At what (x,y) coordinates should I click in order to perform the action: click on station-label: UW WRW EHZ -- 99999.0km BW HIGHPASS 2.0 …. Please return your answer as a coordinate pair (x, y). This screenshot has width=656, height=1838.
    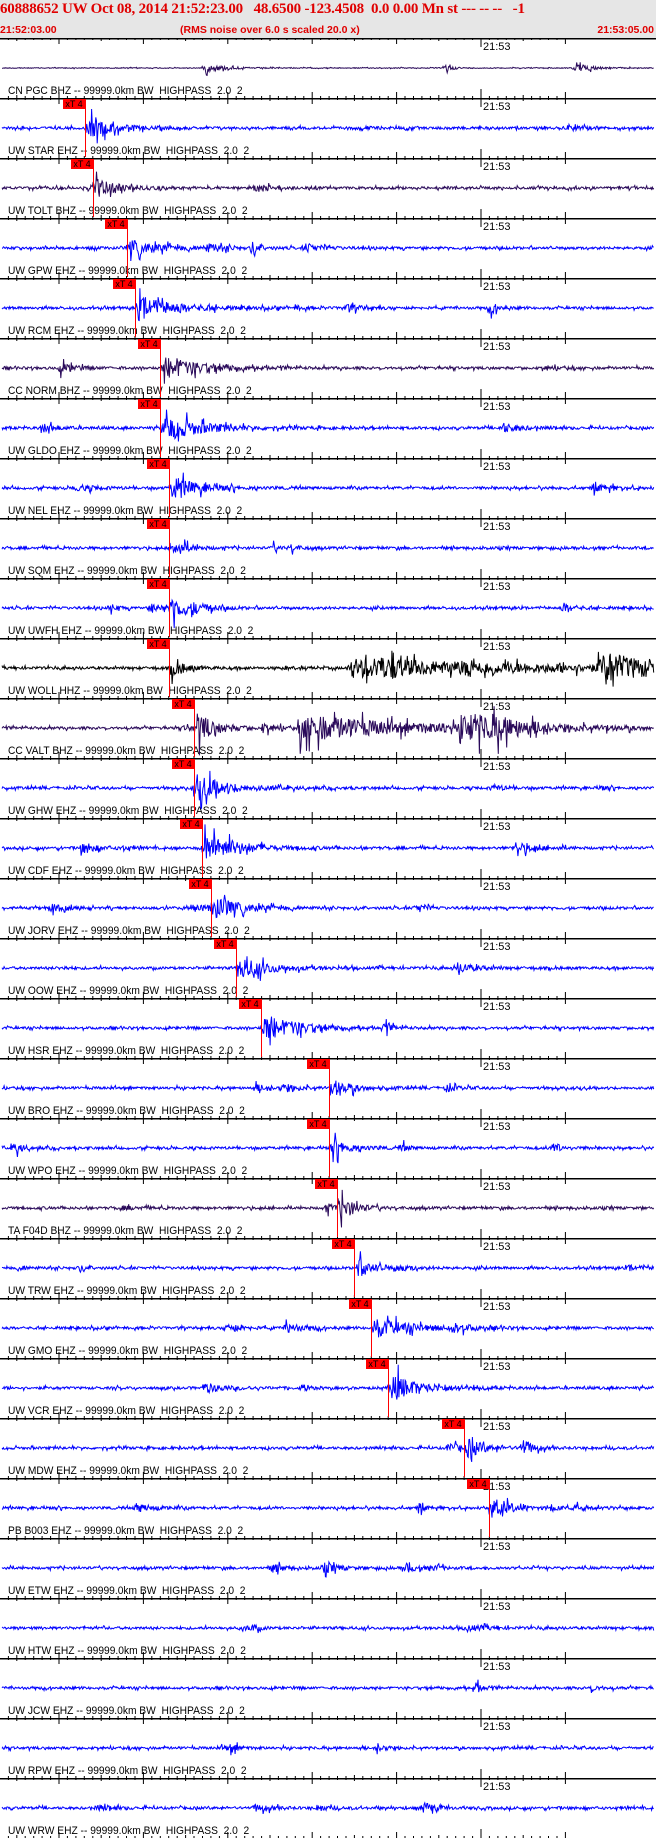
    Looking at the image, I should click on (129, 1831).